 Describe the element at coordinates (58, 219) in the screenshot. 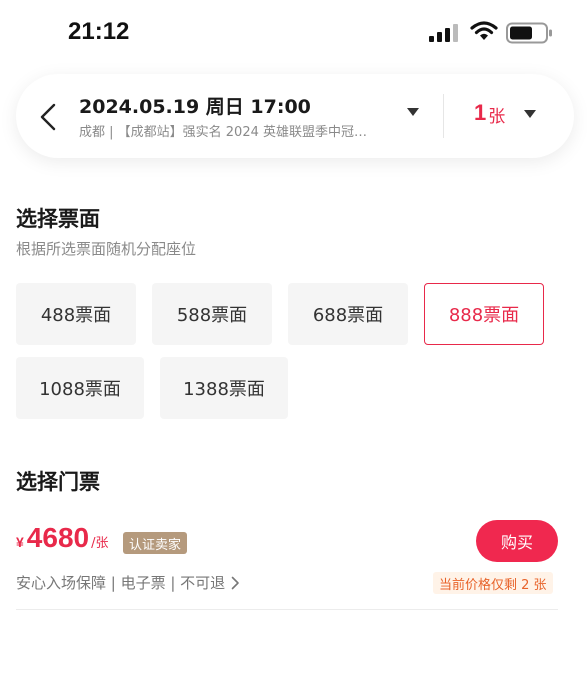

I see `tier-section-title: 选择票面` at that location.